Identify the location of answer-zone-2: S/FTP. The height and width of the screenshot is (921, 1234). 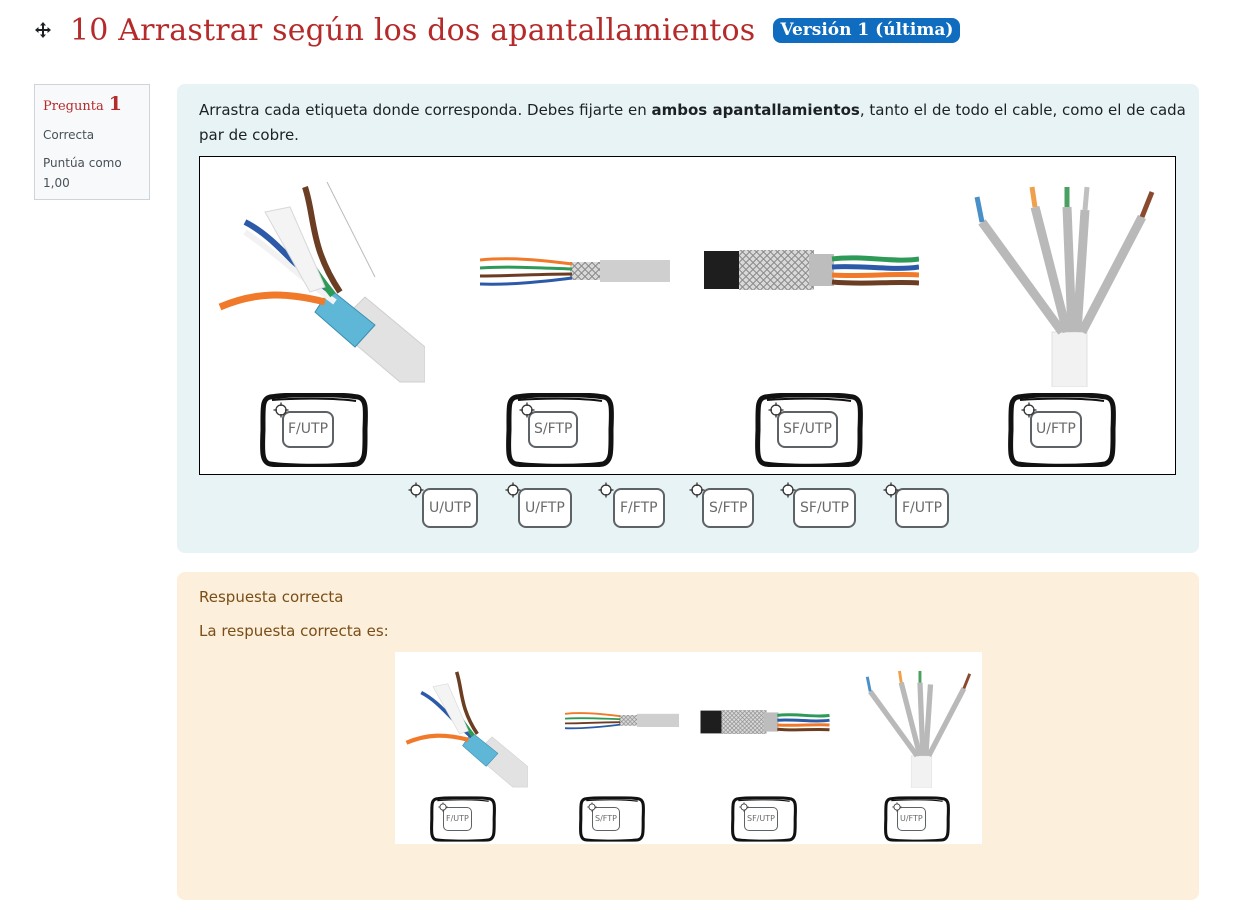
(612, 819).